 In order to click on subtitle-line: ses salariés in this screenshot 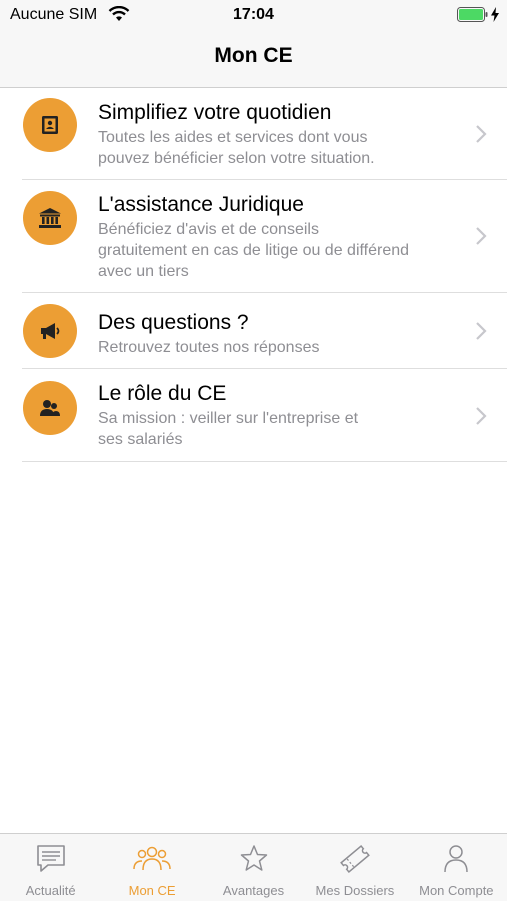, I will do `click(140, 439)`.